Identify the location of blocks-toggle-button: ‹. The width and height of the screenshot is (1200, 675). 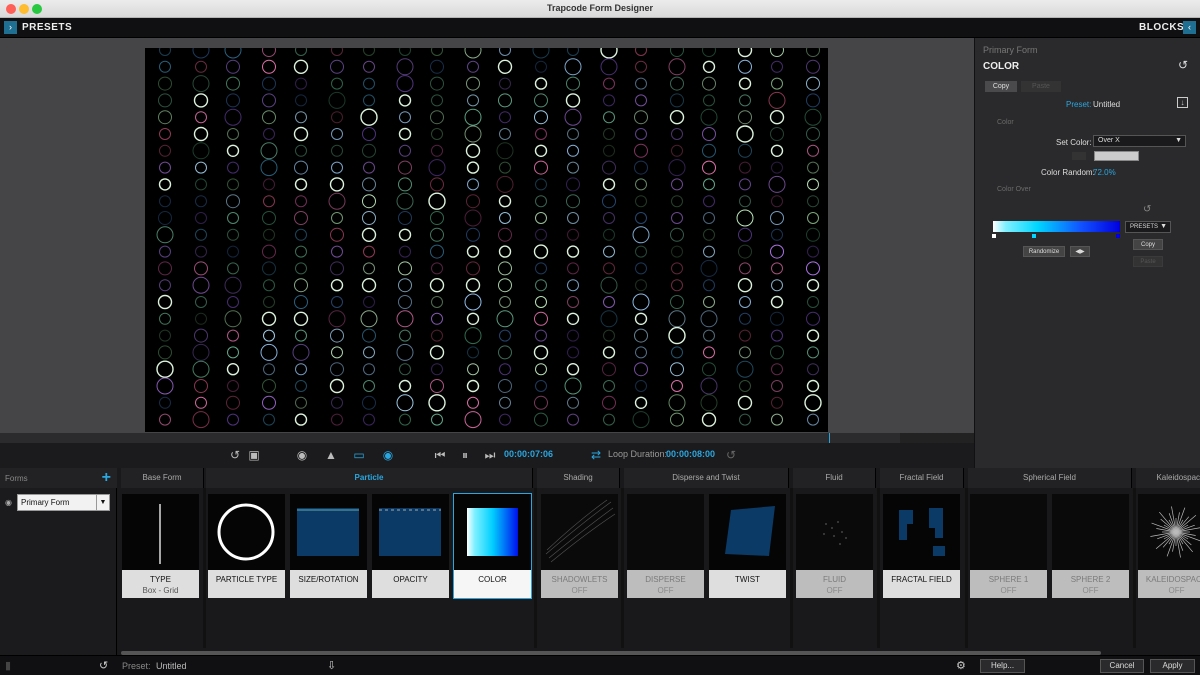
(1189, 27).